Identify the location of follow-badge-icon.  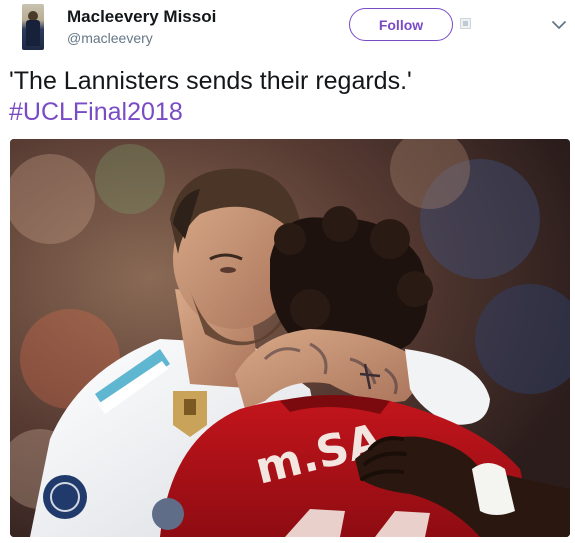
(465, 23).